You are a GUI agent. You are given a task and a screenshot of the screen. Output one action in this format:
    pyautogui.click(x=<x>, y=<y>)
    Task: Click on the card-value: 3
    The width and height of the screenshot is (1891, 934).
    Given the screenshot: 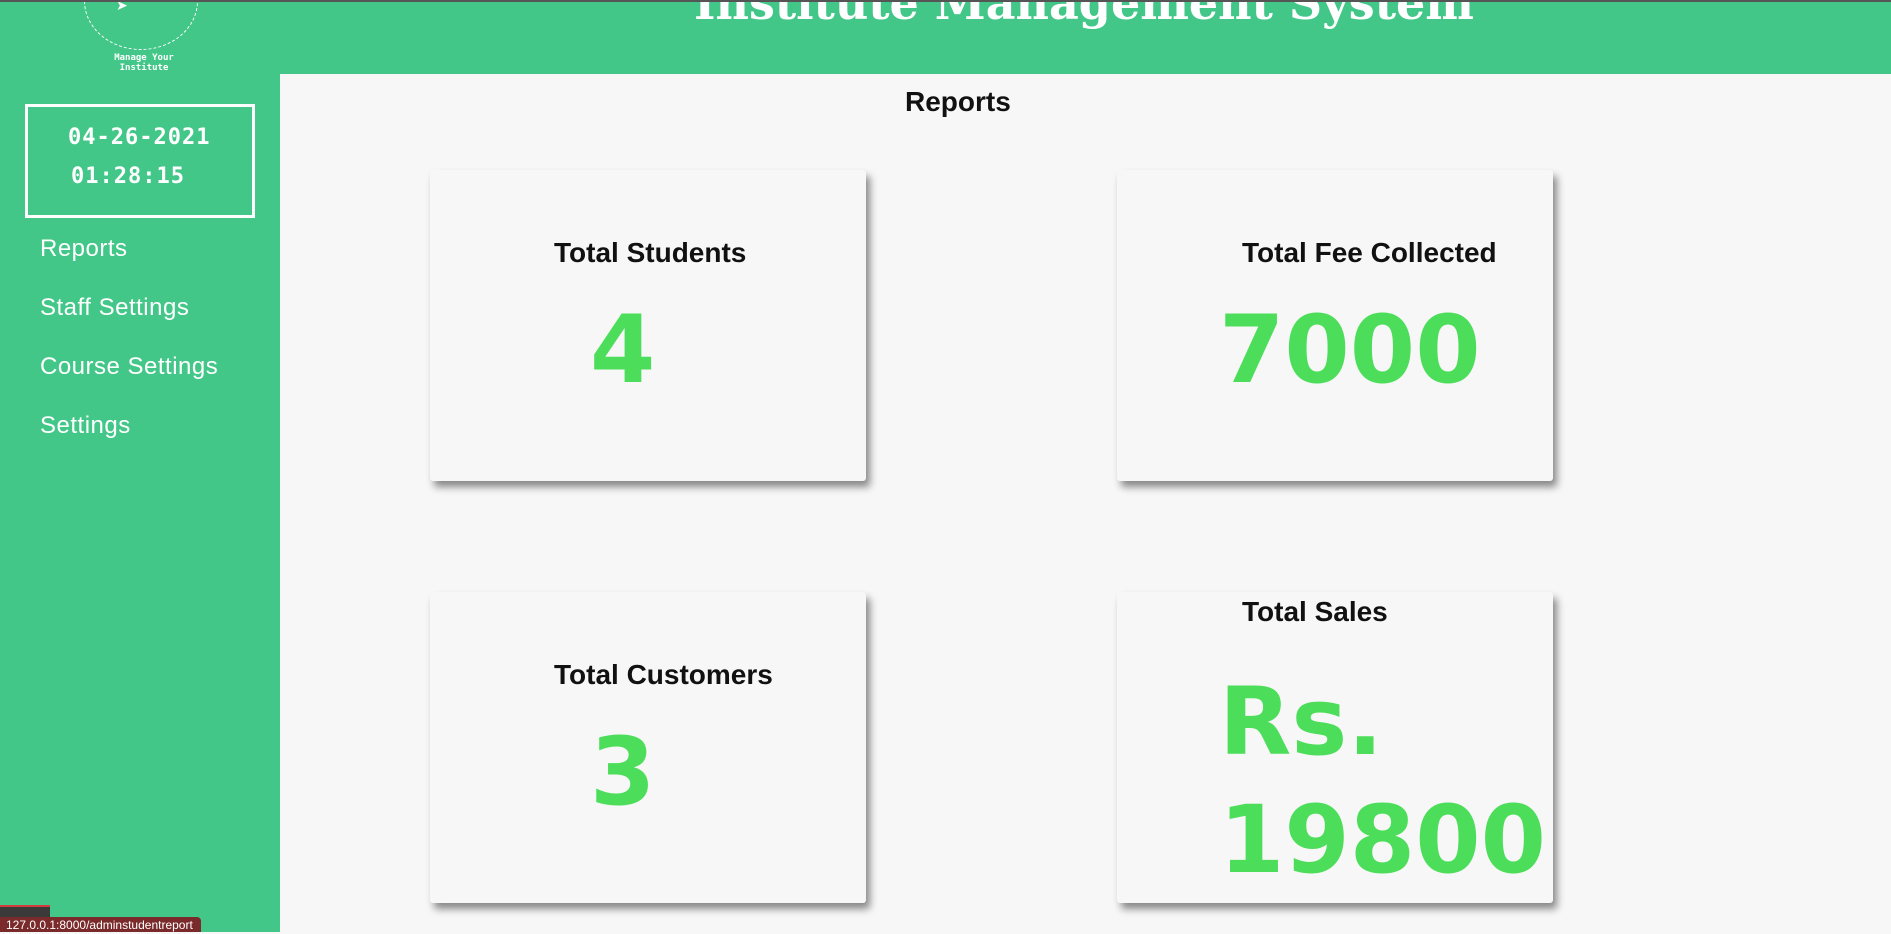 What is the action you would take?
    pyautogui.click(x=623, y=772)
    